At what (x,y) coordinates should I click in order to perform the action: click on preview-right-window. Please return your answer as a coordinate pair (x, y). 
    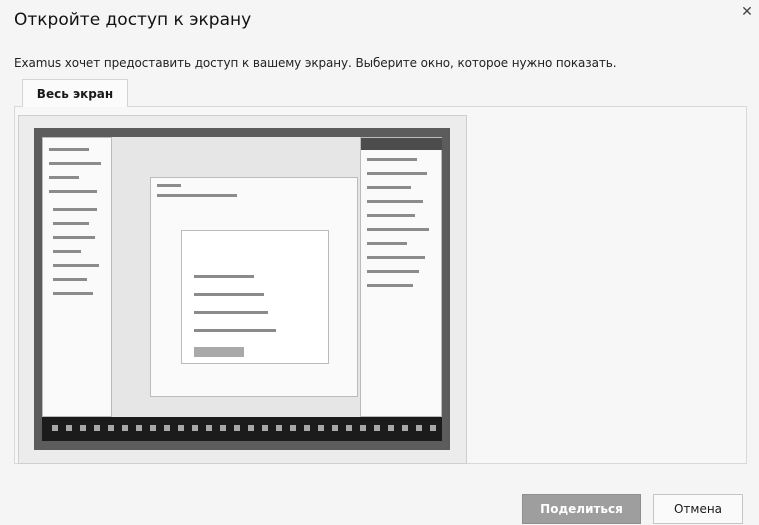
    Looking at the image, I should click on (401, 277).